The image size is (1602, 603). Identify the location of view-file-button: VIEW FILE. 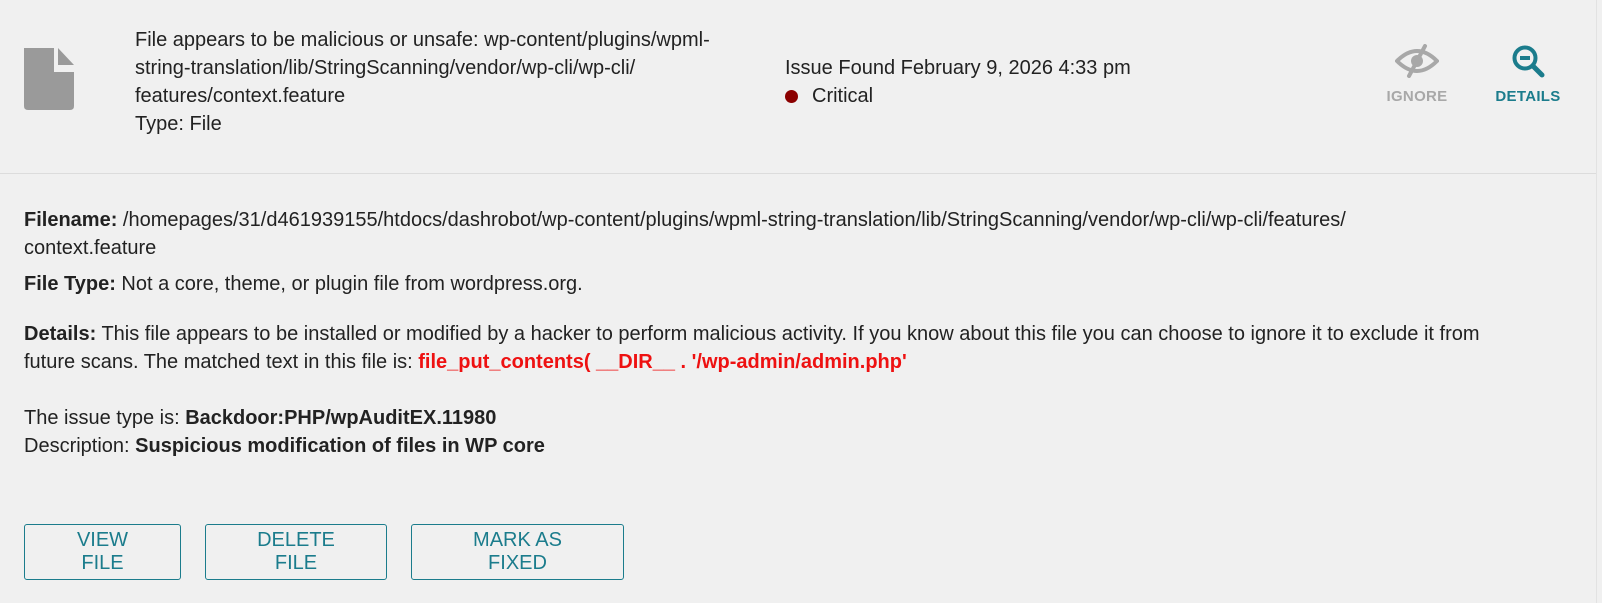
(102, 552).